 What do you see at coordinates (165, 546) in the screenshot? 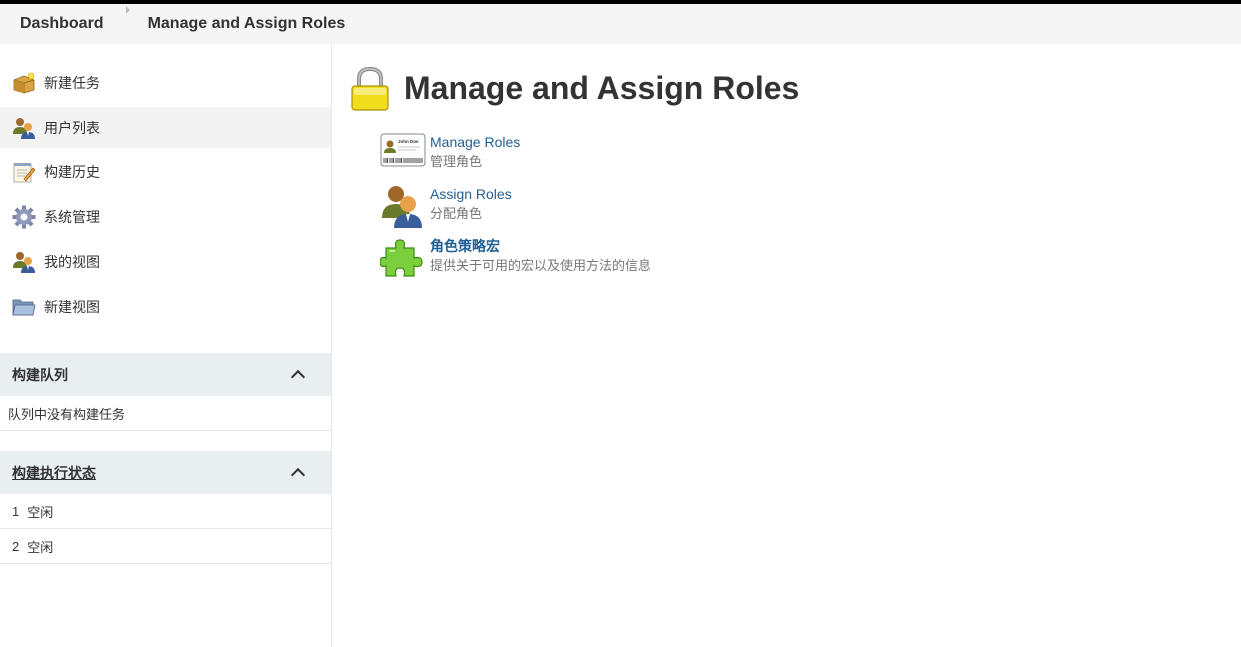
I see `executor-row: 2 空闲` at bounding box center [165, 546].